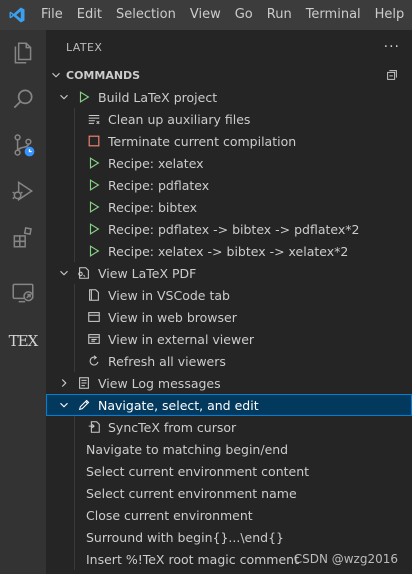 The image size is (412, 574). What do you see at coordinates (229, 427) in the screenshot?
I see `tree-item-synctex: SyncTeX from cursor` at bounding box center [229, 427].